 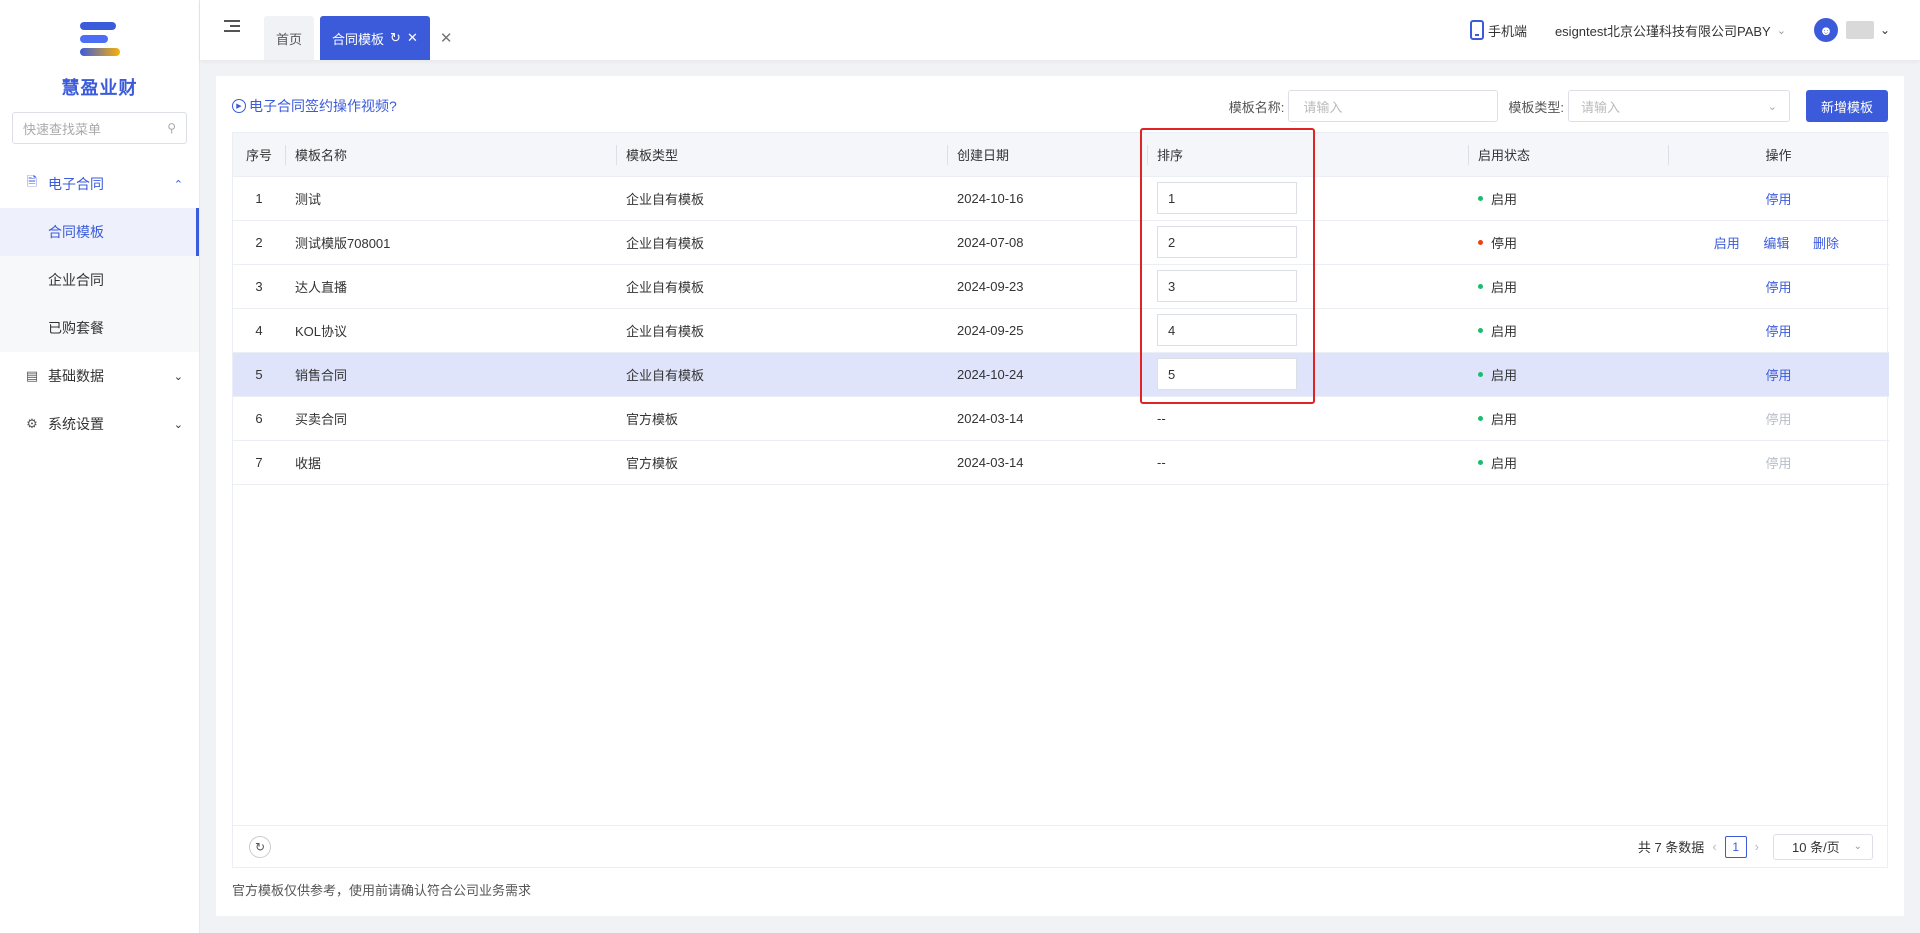 What do you see at coordinates (1735, 846) in the screenshot?
I see `page-number: 1` at bounding box center [1735, 846].